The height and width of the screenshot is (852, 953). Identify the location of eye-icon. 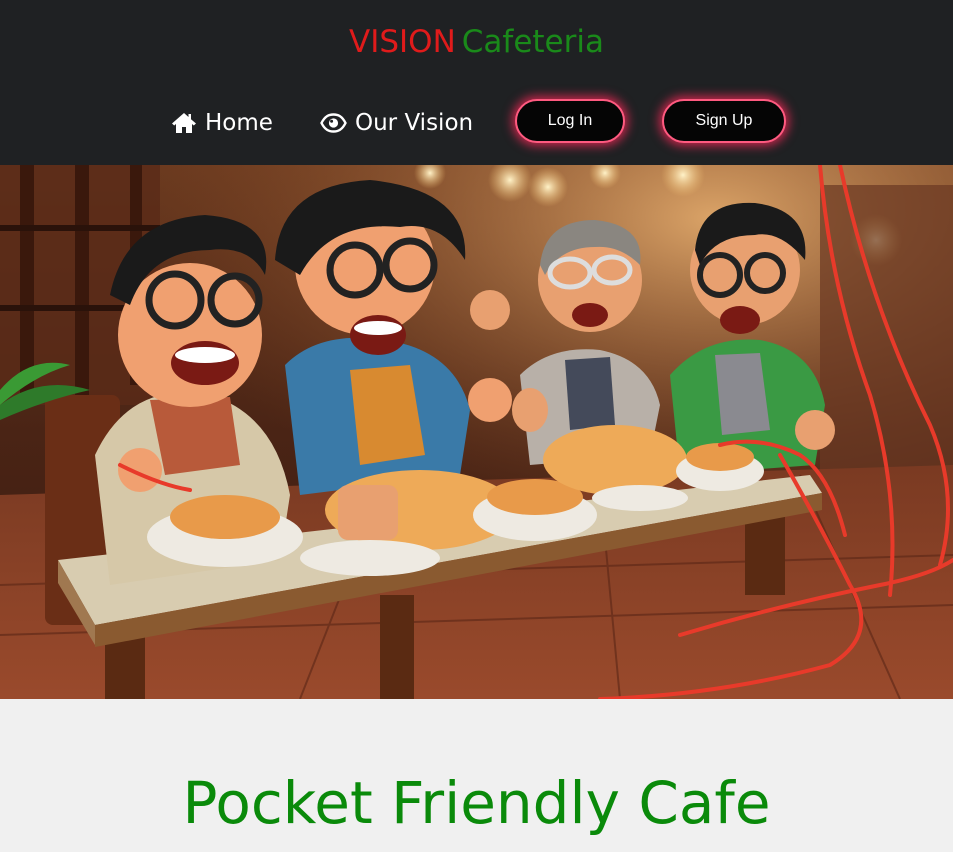
(333, 123).